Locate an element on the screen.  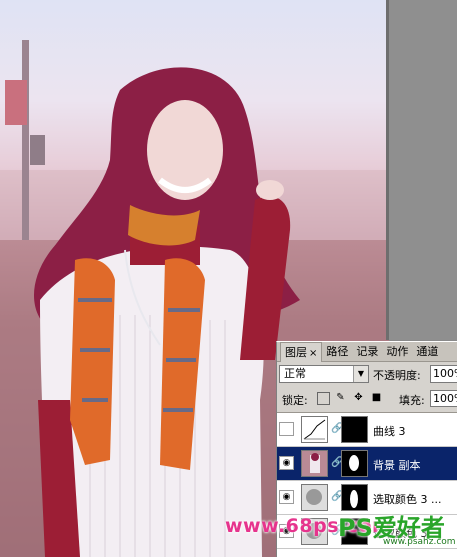
canvas-background is located at coordinates (423, 170).